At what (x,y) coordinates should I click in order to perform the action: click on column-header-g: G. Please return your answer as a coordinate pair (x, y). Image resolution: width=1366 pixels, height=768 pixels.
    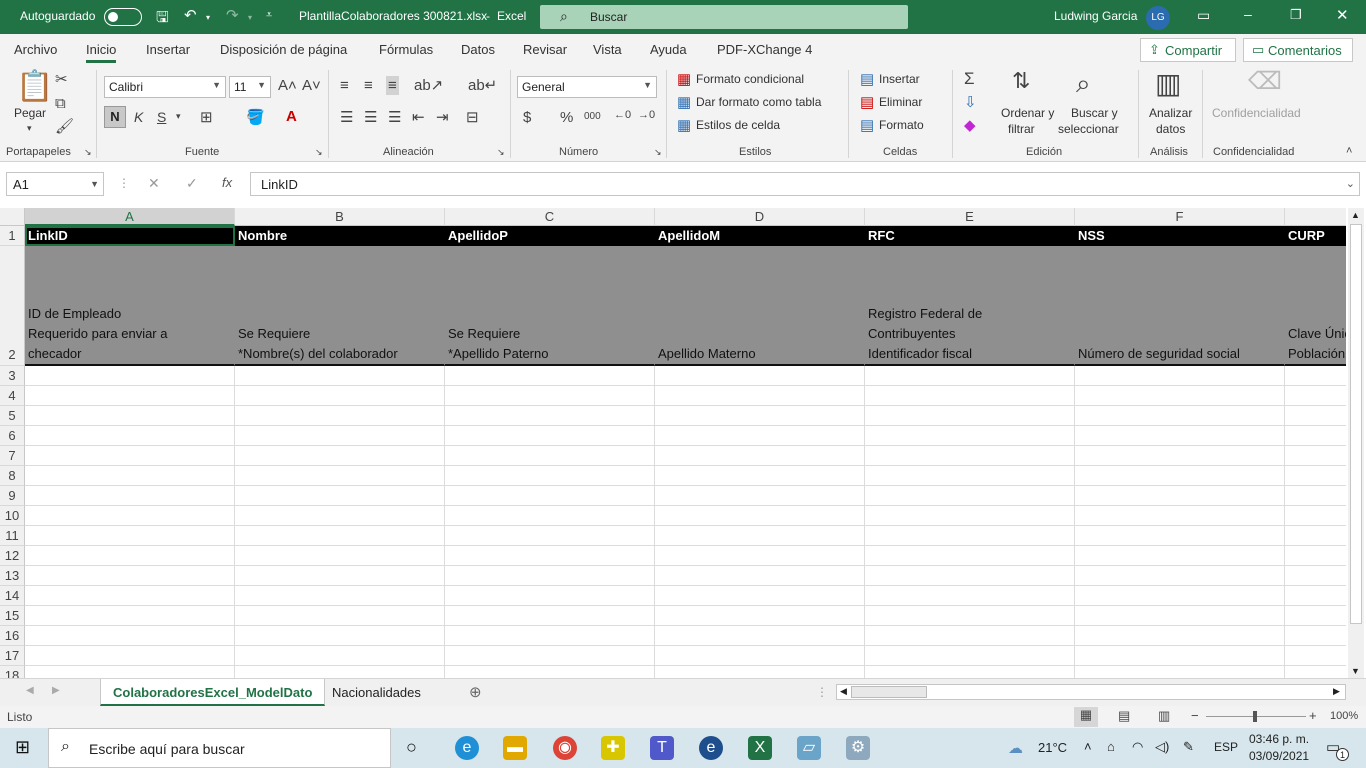
    Looking at the image, I should click on (1315, 217).